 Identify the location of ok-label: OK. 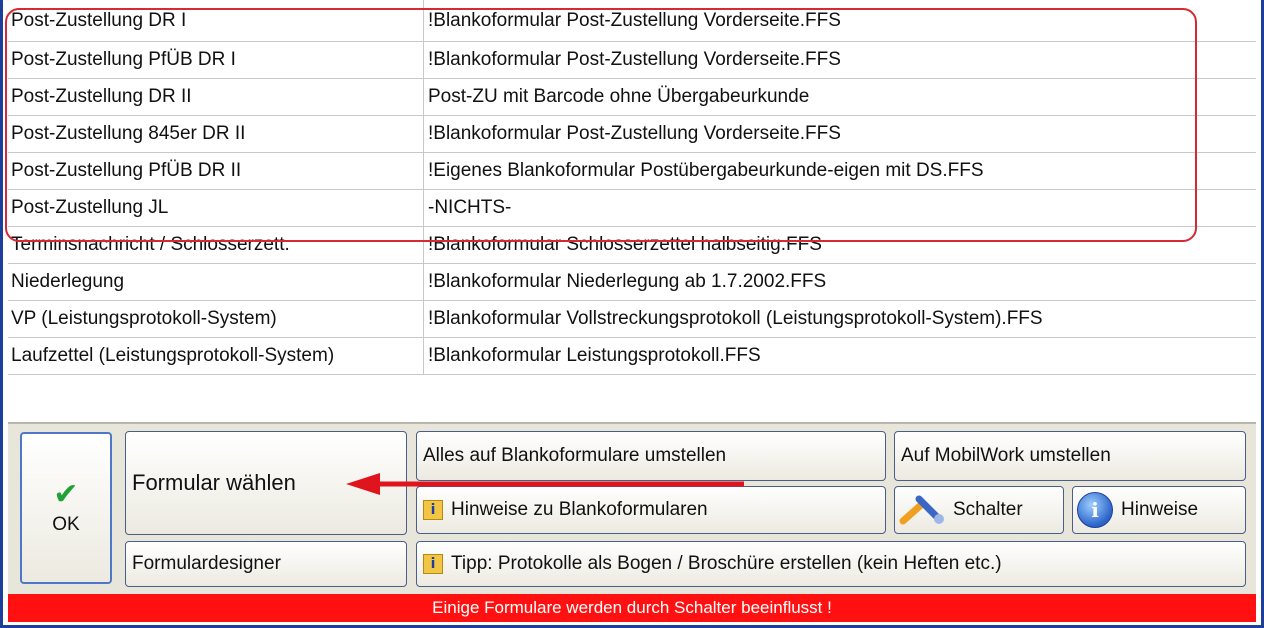
(66, 524).